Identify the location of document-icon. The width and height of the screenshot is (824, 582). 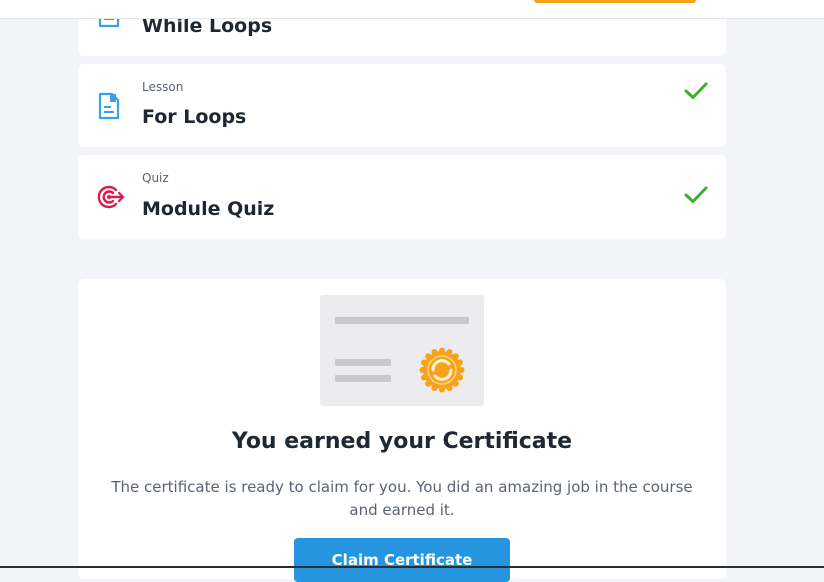
(109, 108).